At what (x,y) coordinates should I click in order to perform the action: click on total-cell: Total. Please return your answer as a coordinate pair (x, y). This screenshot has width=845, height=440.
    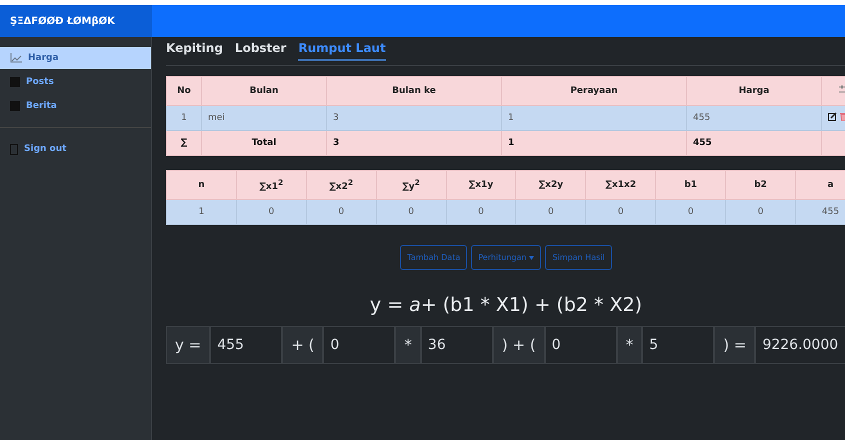
    Looking at the image, I should click on (264, 143).